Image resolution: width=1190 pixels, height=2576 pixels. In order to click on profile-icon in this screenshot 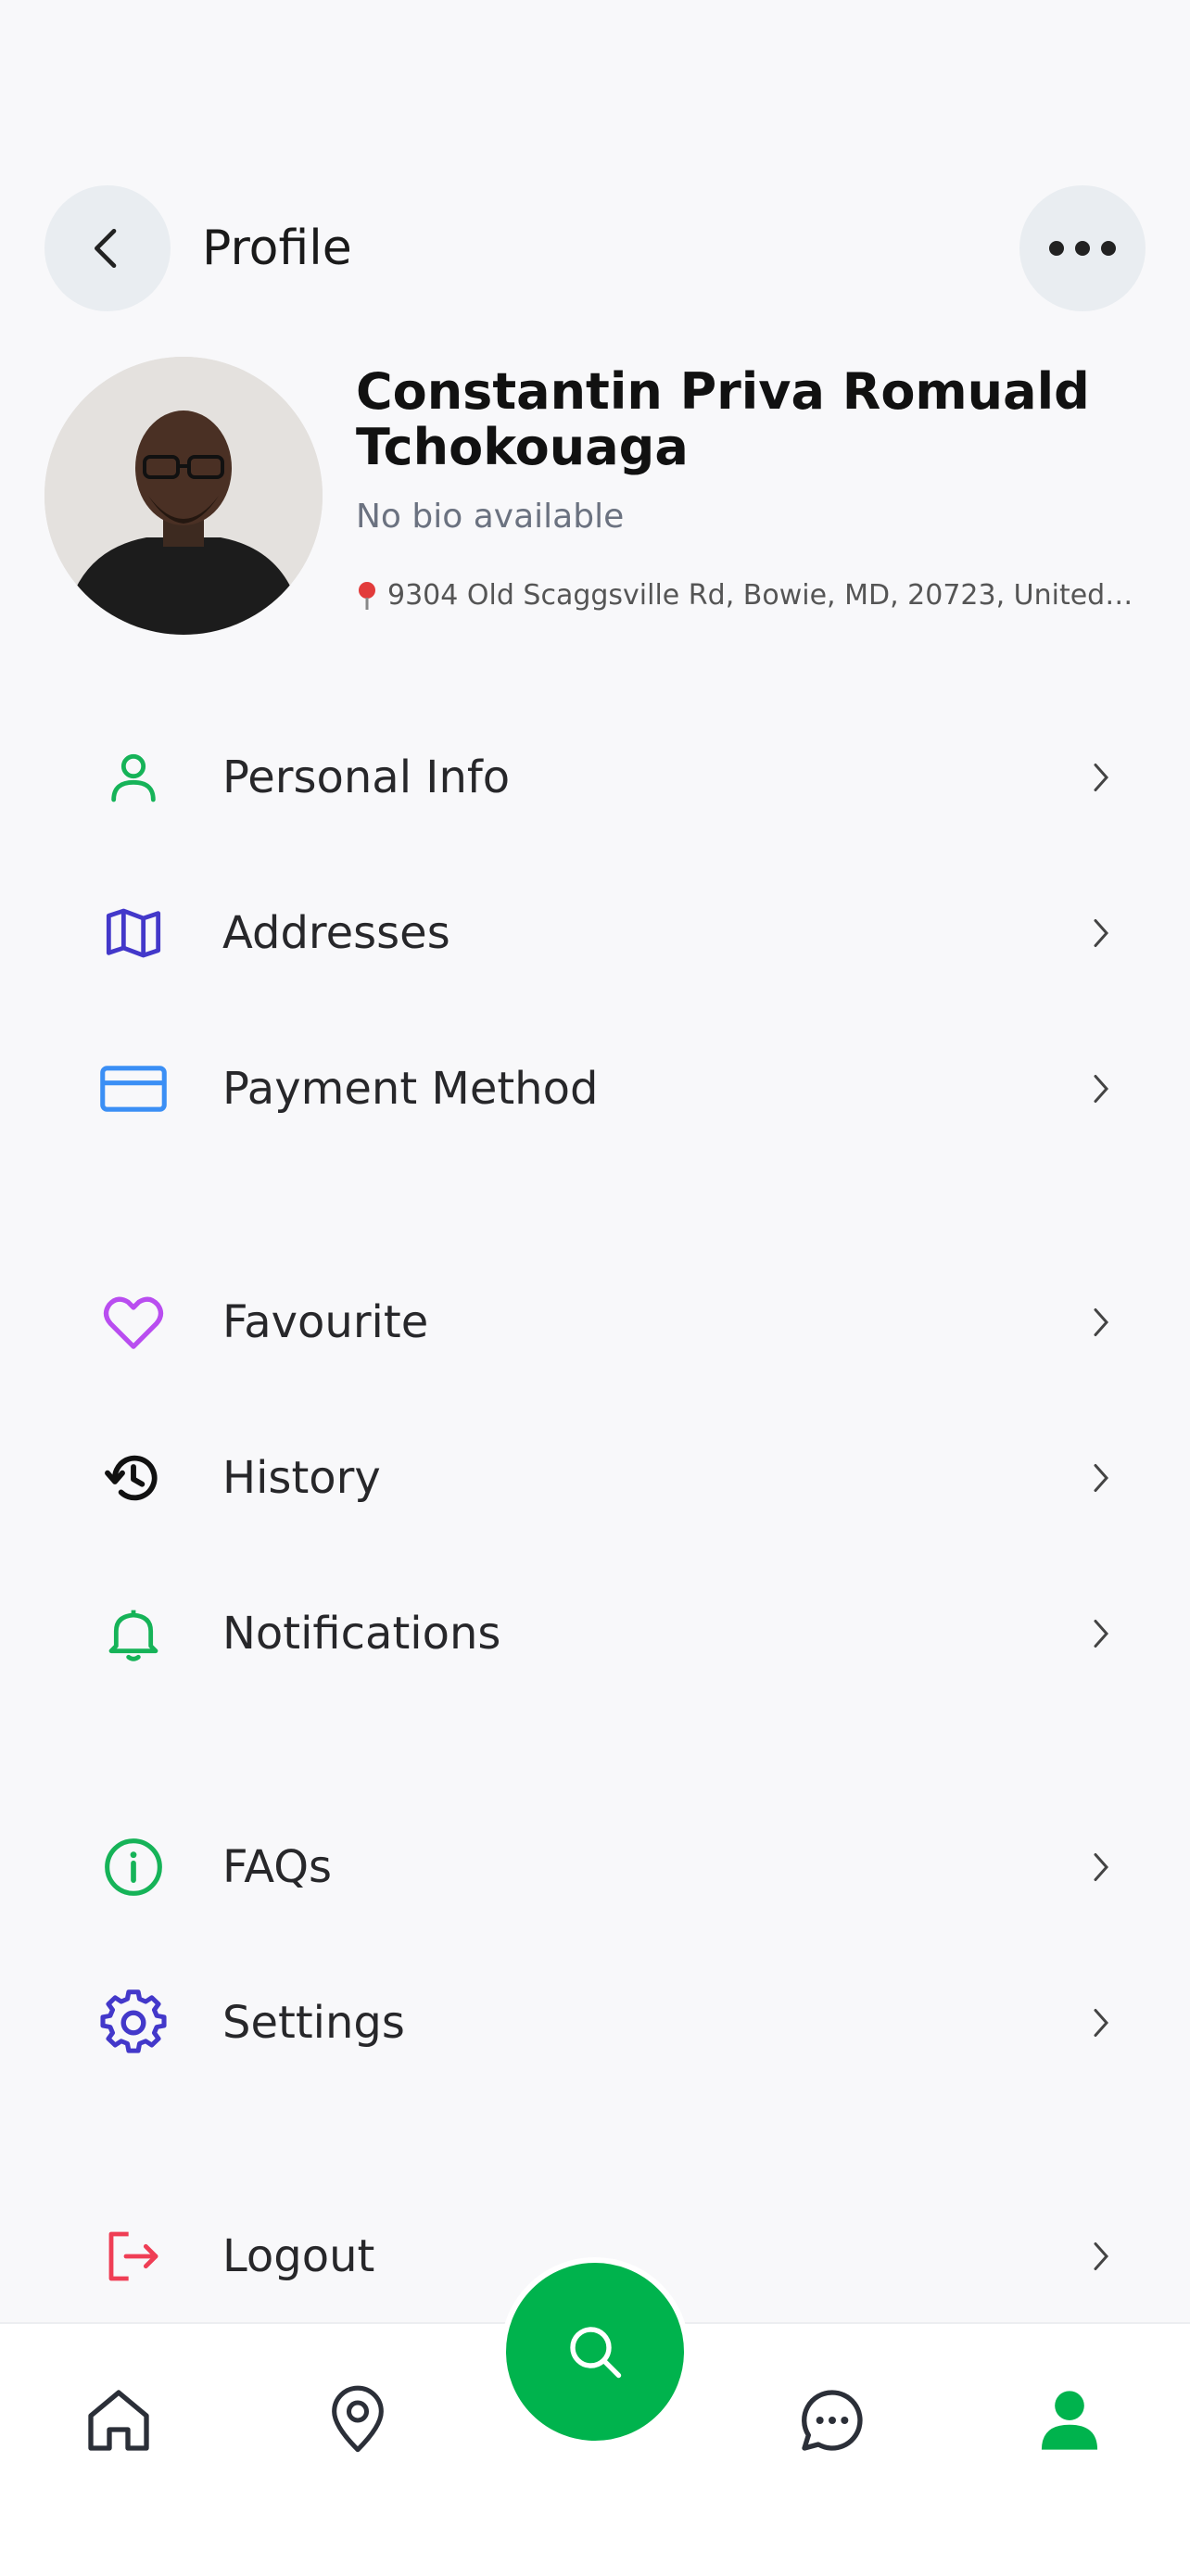, I will do `click(1069, 2420)`.